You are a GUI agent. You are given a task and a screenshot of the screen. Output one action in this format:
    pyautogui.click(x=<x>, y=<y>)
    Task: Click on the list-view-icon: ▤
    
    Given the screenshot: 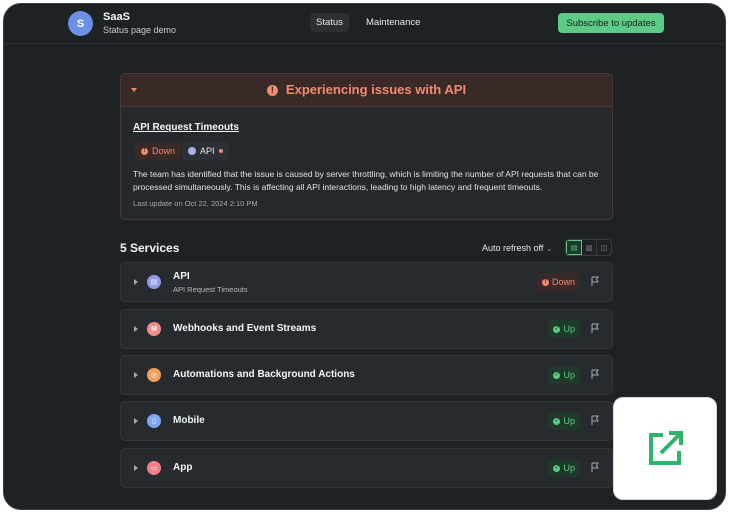 What is the action you would take?
    pyautogui.click(x=574, y=247)
    